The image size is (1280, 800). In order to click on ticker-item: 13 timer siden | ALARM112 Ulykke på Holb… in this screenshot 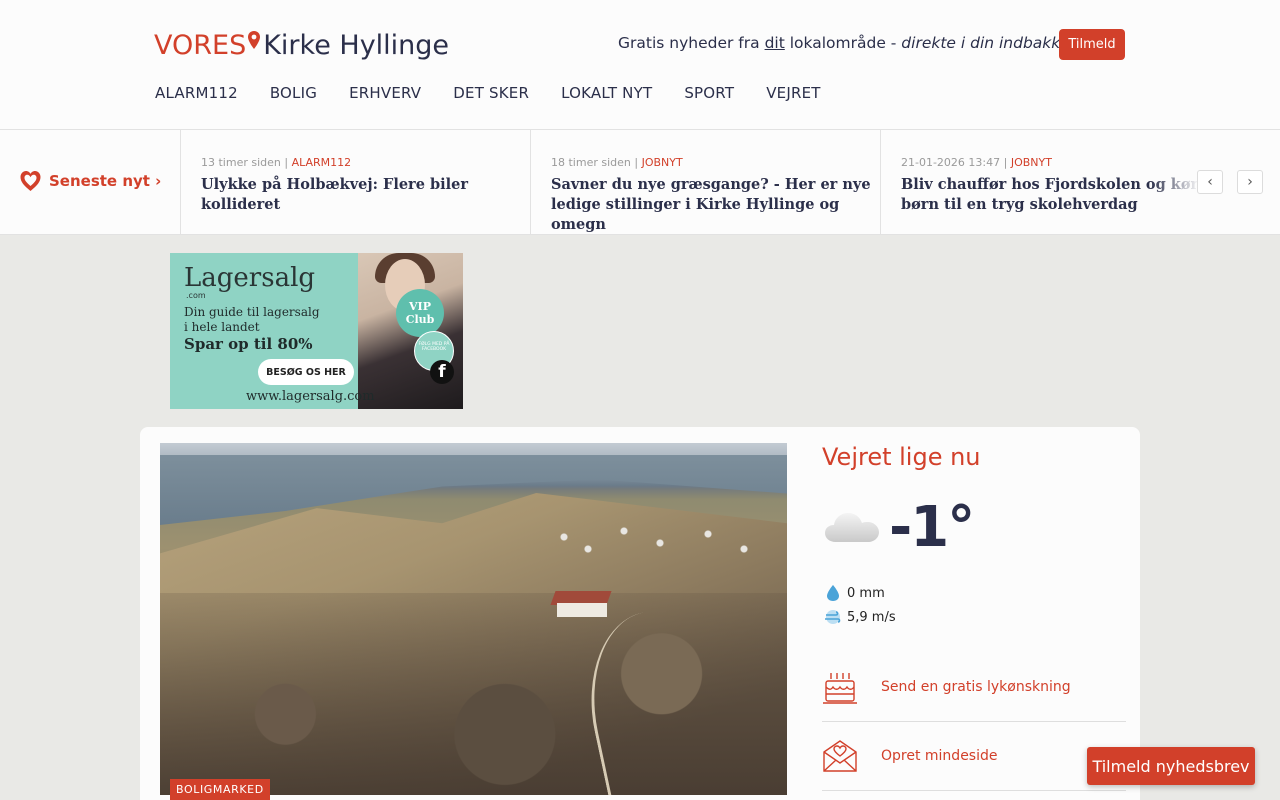, I will do `click(355, 182)`.